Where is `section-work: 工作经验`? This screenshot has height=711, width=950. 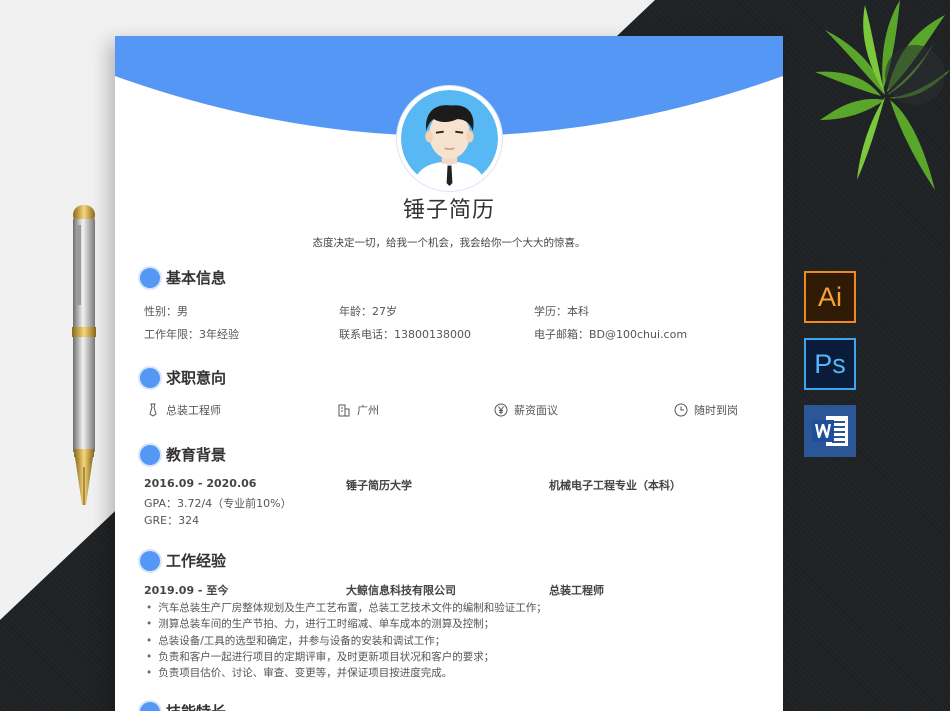 section-work: 工作经验 is located at coordinates (183, 560).